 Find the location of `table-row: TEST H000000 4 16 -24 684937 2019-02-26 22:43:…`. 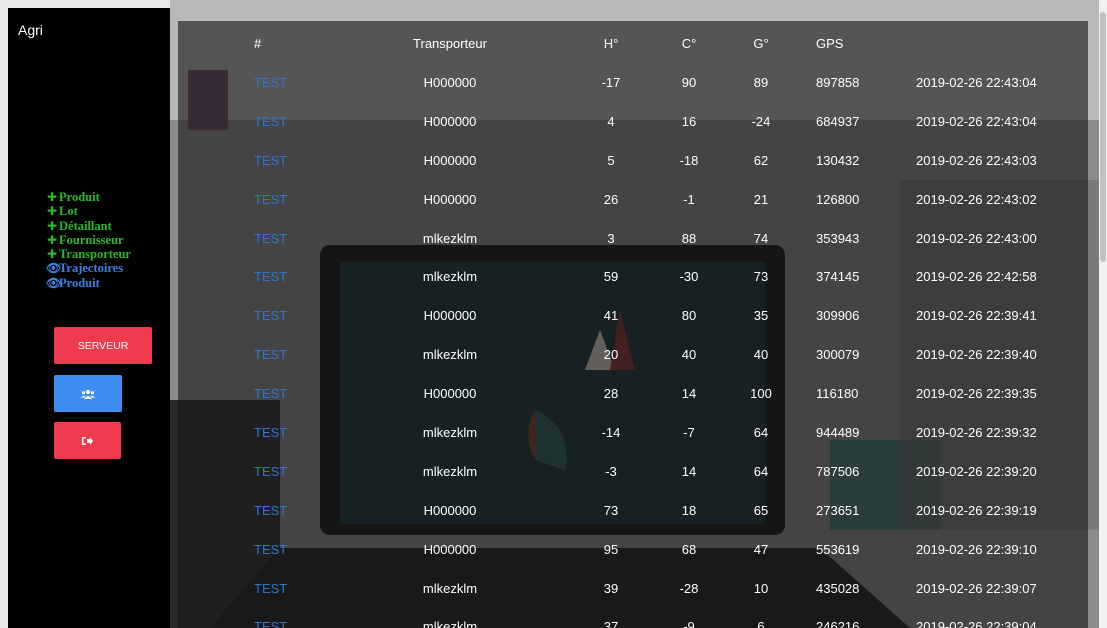

table-row: TEST H000000 4 16 -24 684937 2019-02-26 22:43:… is located at coordinates (637, 121).